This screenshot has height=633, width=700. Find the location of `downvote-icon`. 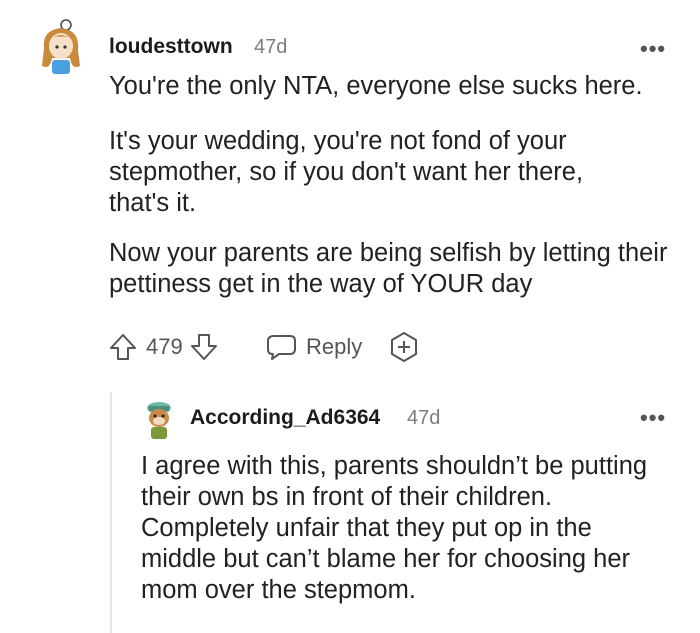

downvote-icon is located at coordinates (203, 347).